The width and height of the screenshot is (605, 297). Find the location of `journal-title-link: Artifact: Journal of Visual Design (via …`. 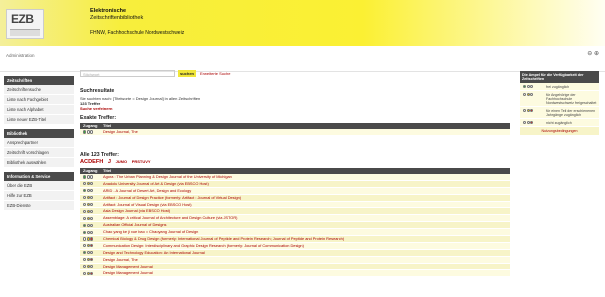

journal-title-link: Artifact: Journal of Visual Design (via … is located at coordinates (147, 204).